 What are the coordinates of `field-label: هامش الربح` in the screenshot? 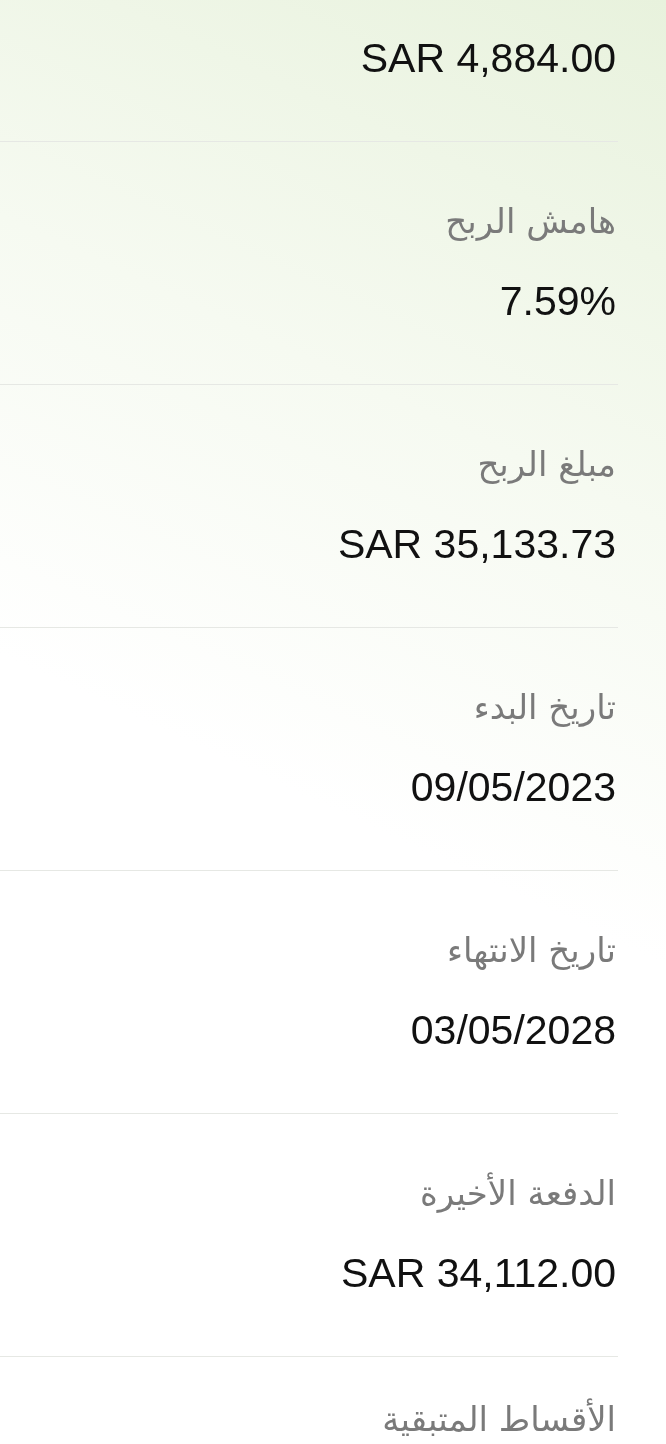 It's located at (530, 221).